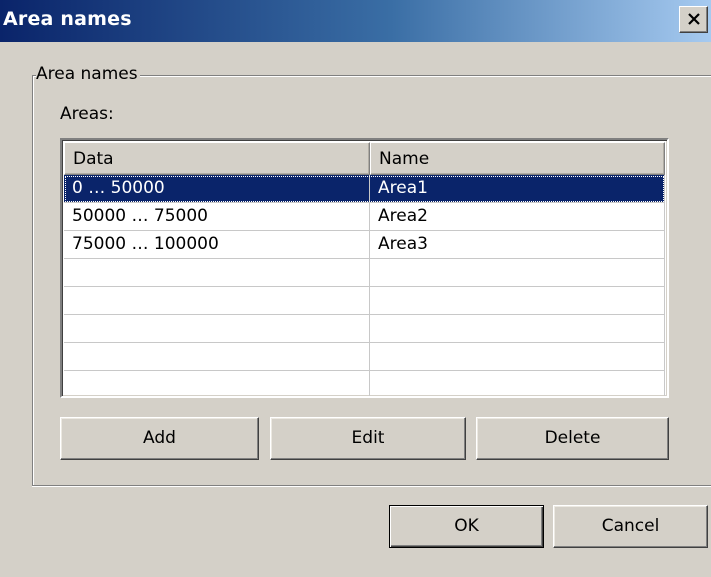  What do you see at coordinates (87, 114) in the screenshot?
I see `areas-label: Areas:` at bounding box center [87, 114].